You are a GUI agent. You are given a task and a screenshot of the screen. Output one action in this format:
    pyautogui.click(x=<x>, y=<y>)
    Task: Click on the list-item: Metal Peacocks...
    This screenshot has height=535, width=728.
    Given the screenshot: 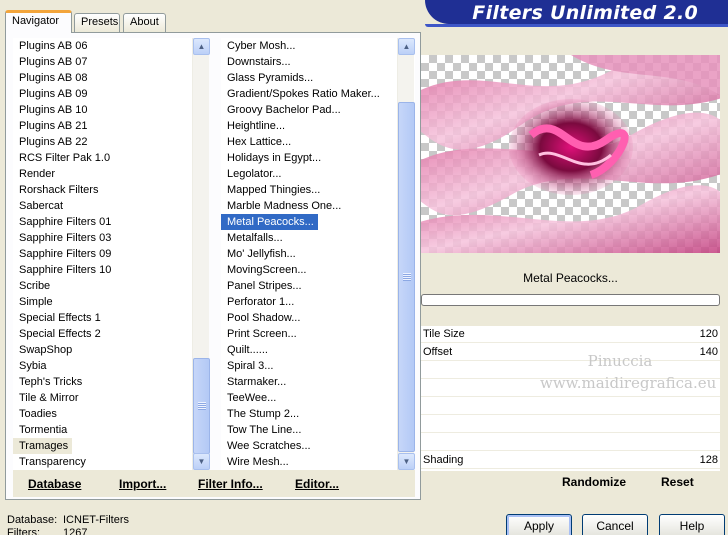 What is the action you would take?
    pyautogui.click(x=269, y=222)
    